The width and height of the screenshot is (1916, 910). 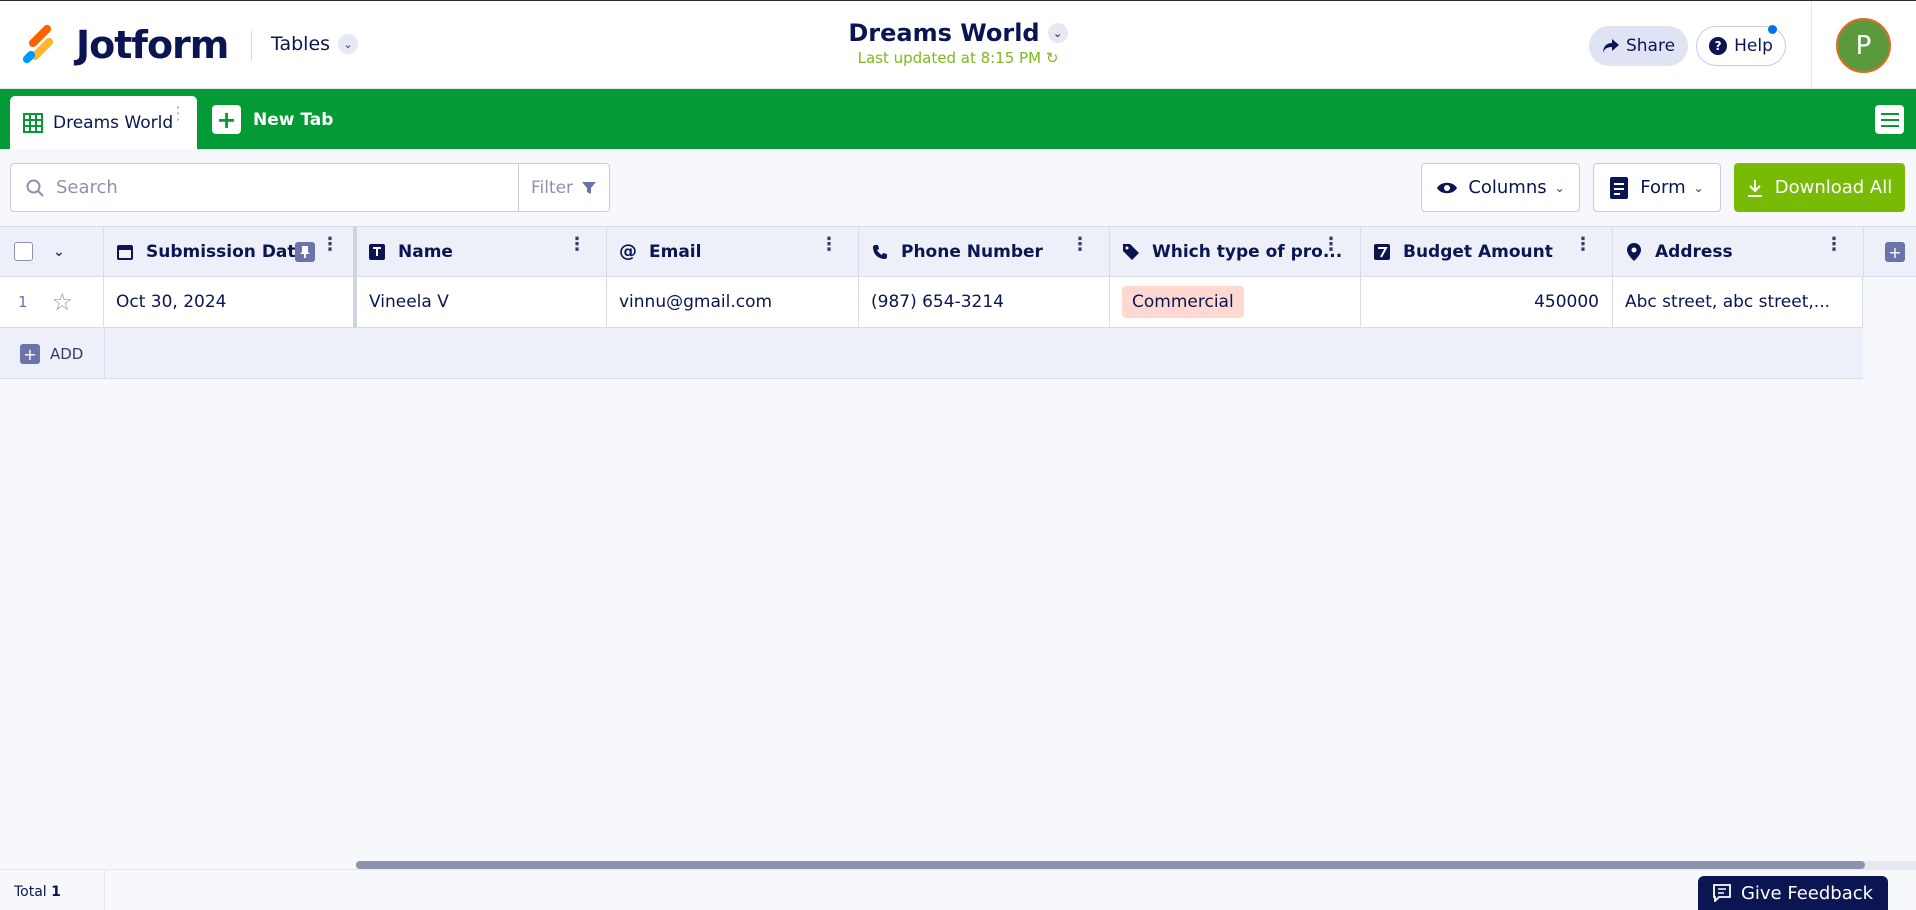 What do you see at coordinates (944, 33) in the screenshot?
I see `document-title-text: Dreams World` at bounding box center [944, 33].